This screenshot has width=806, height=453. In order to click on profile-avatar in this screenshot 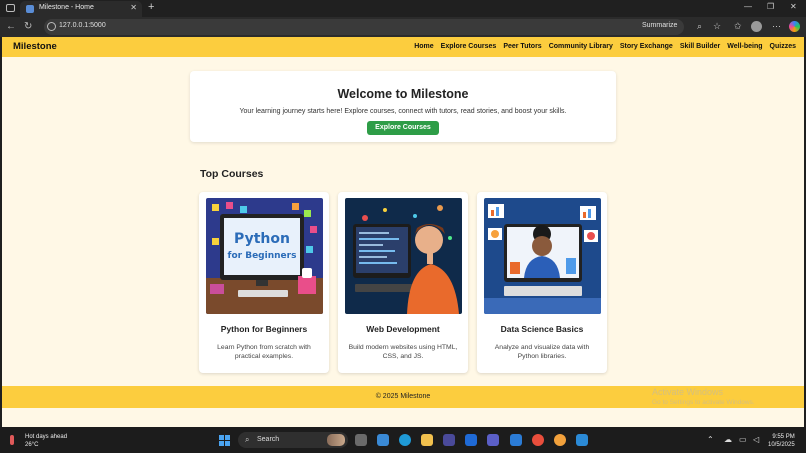, I will do `click(756, 26)`.